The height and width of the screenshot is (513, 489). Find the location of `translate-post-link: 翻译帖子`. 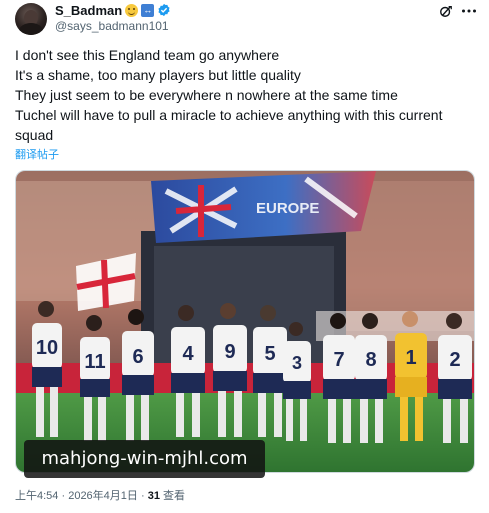

translate-post-link: 翻译帖子 is located at coordinates (37, 154).